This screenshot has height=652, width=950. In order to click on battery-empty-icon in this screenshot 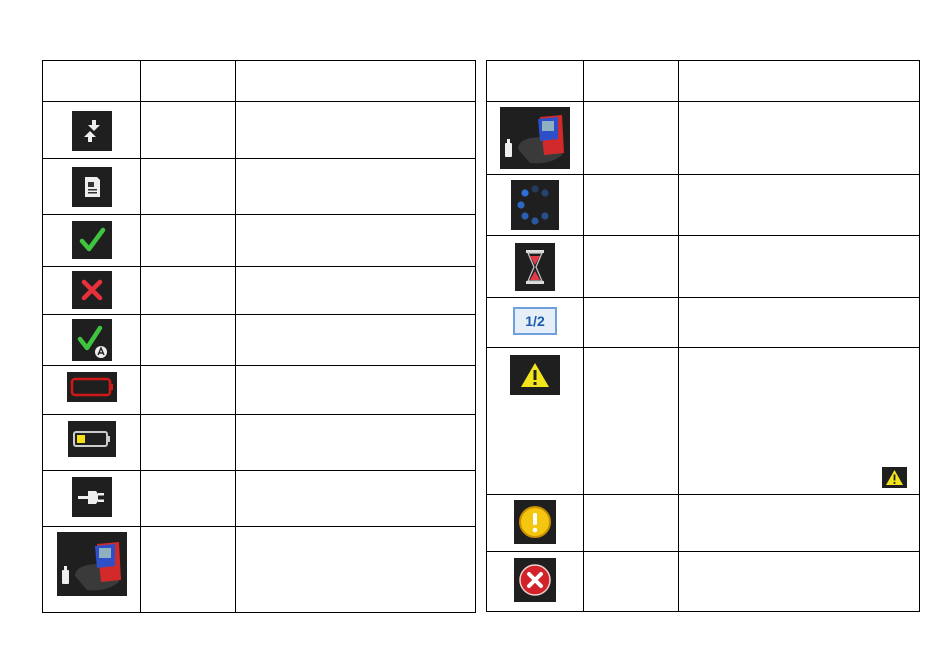, I will do `click(91, 387)`.